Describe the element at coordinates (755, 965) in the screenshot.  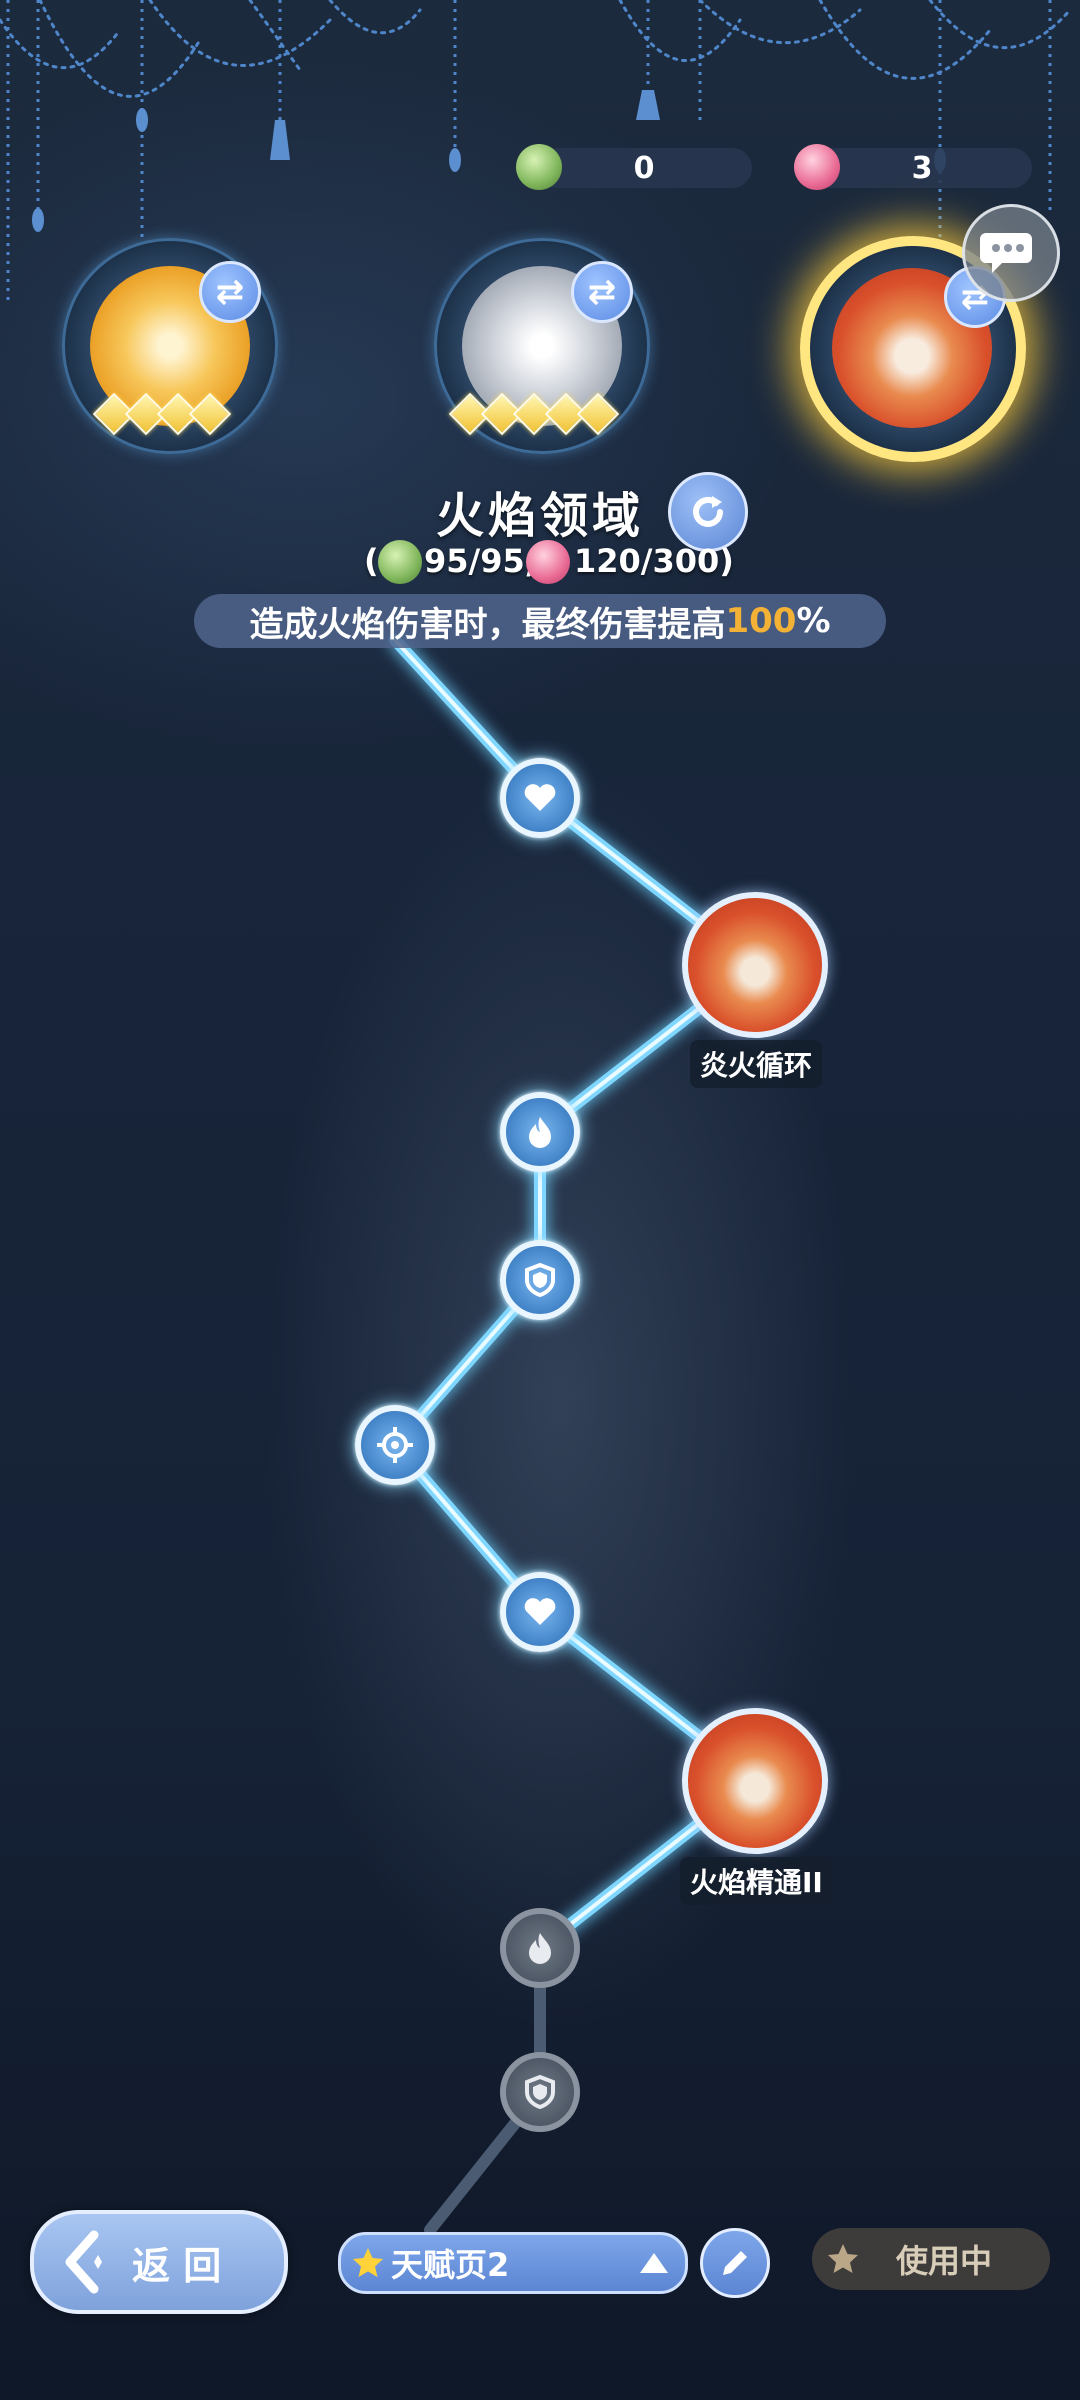
I see `major-node-fire-cycle` at that location.